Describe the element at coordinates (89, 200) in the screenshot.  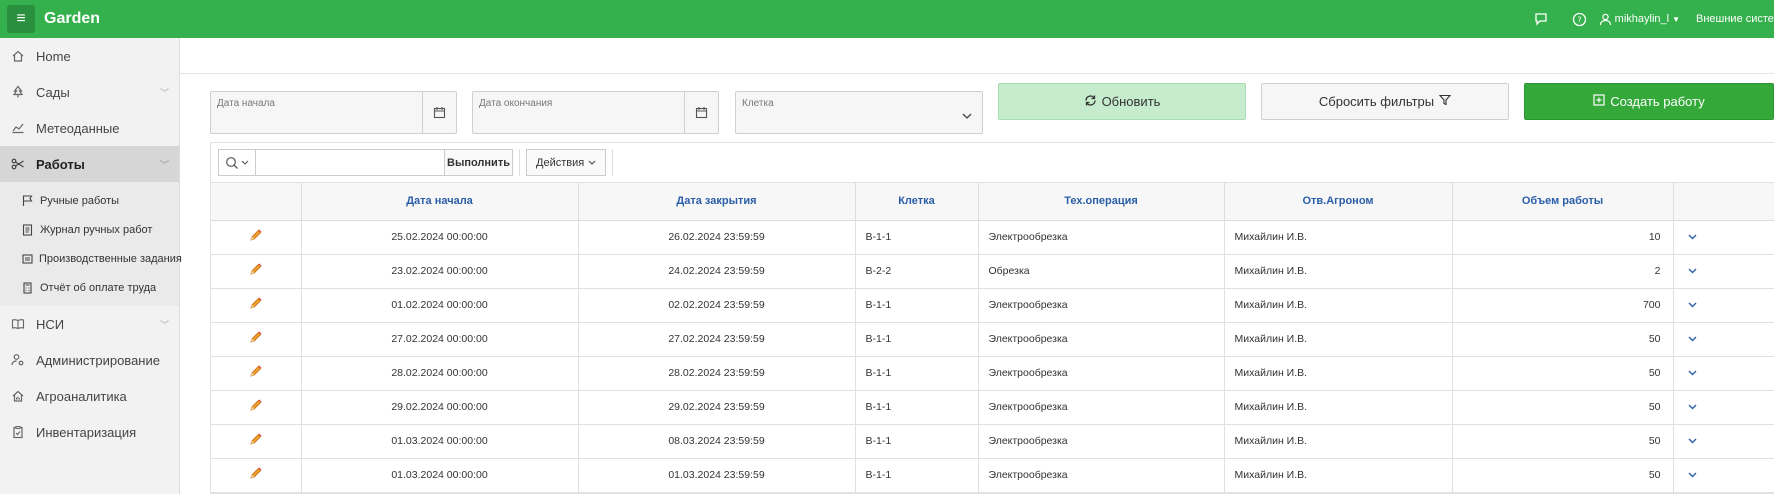
I see `sidebar-subitem-manual-works: Ручные работы` at that location.